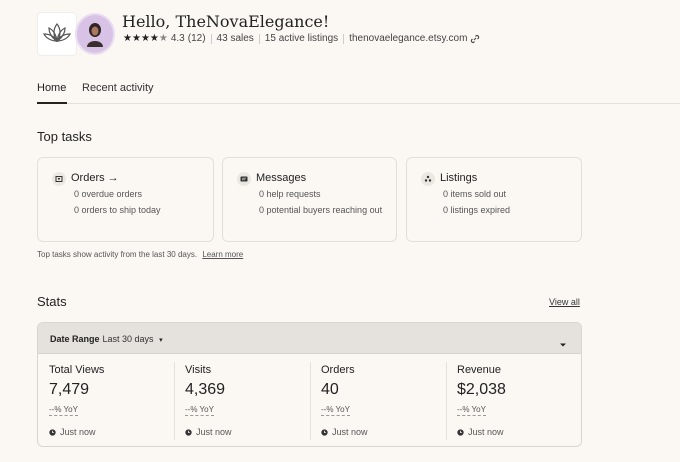  I want to click on task-heading-messages: Messages, so click(281, 178).